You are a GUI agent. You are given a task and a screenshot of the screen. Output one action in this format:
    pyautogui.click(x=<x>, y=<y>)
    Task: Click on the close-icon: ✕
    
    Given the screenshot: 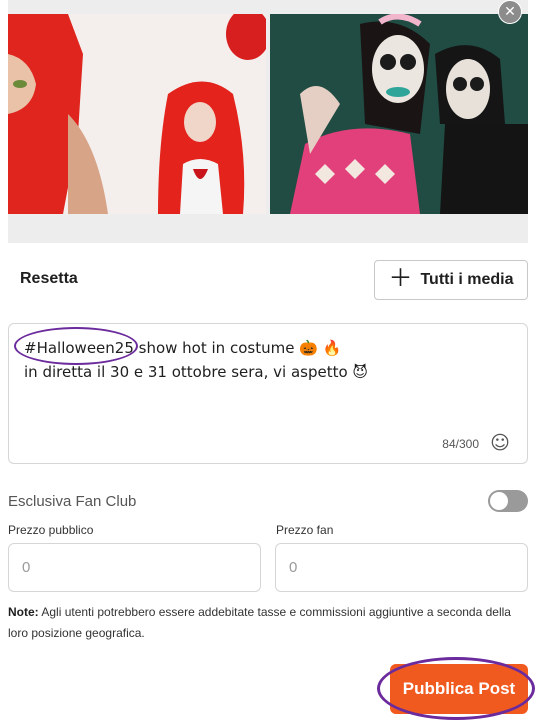 What is the action you would take?
    pyautogui.click(x=510, y=12)
    